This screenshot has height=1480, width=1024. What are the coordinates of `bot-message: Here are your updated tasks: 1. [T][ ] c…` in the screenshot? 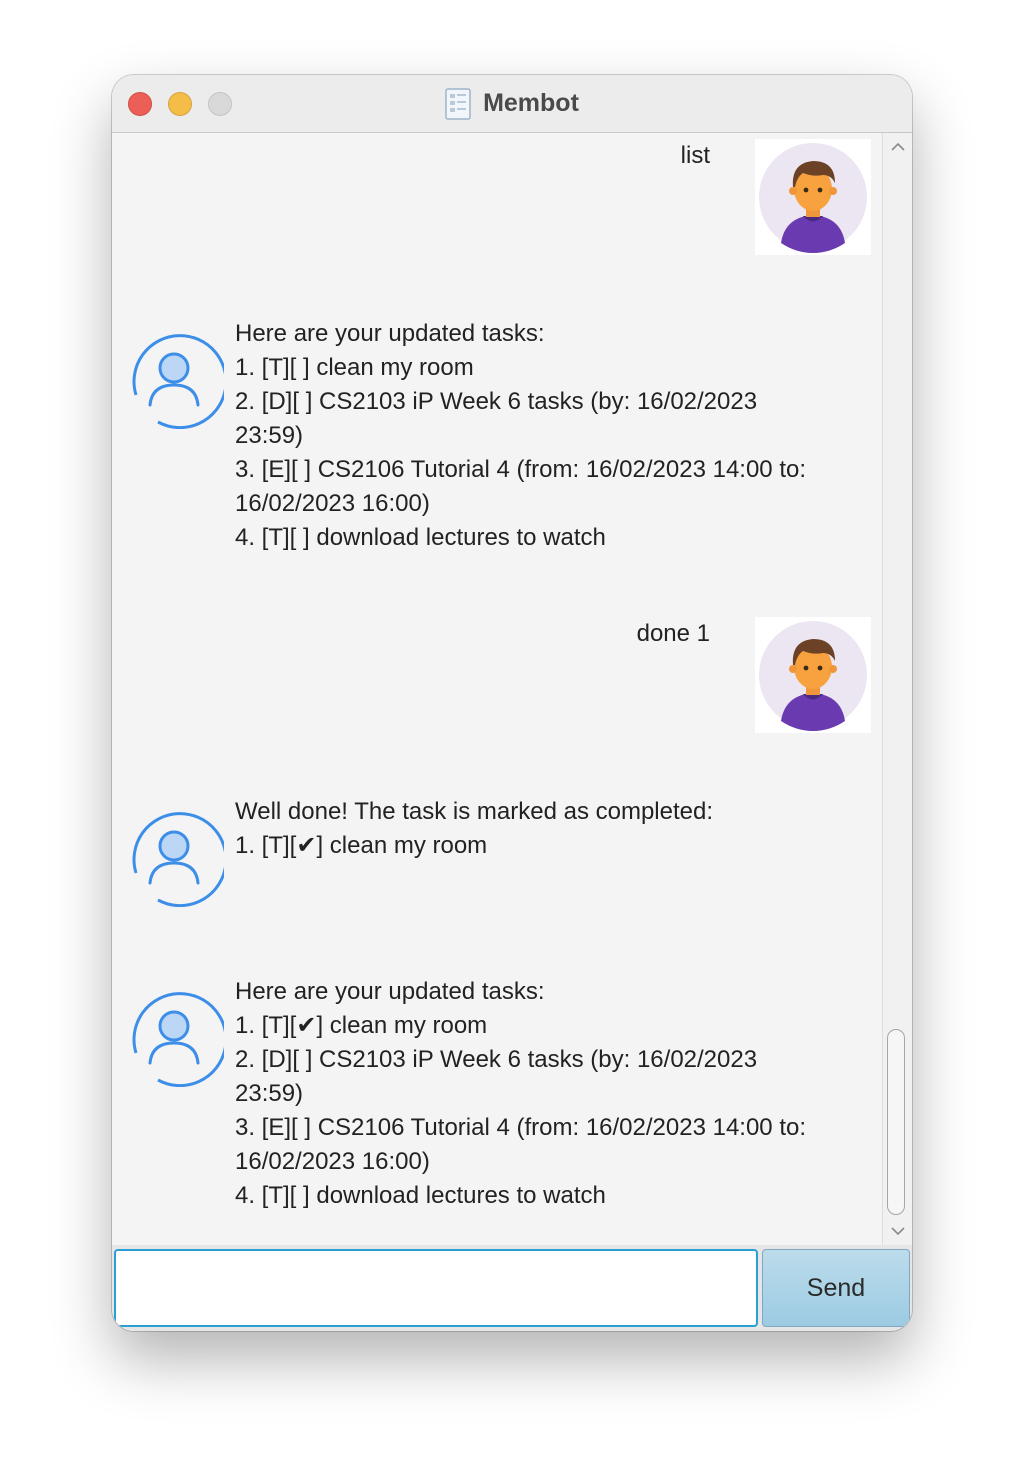 It's located at (545, 436).